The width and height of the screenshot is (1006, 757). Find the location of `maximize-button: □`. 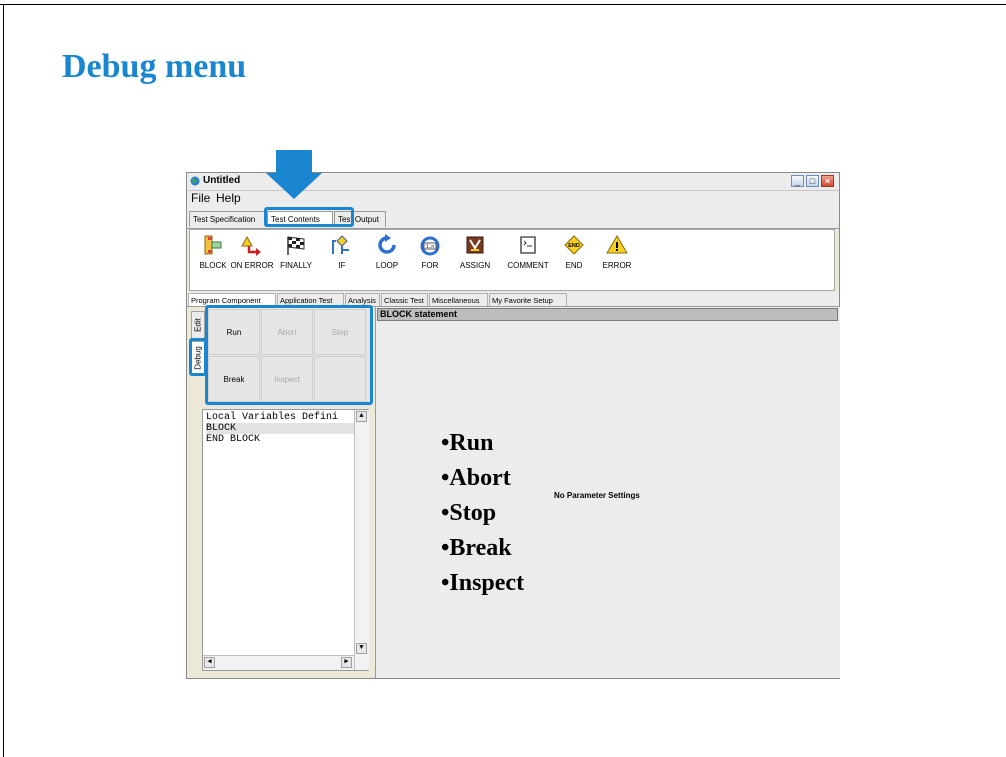

maximize-button: □ is located at coordinates (812, 181).